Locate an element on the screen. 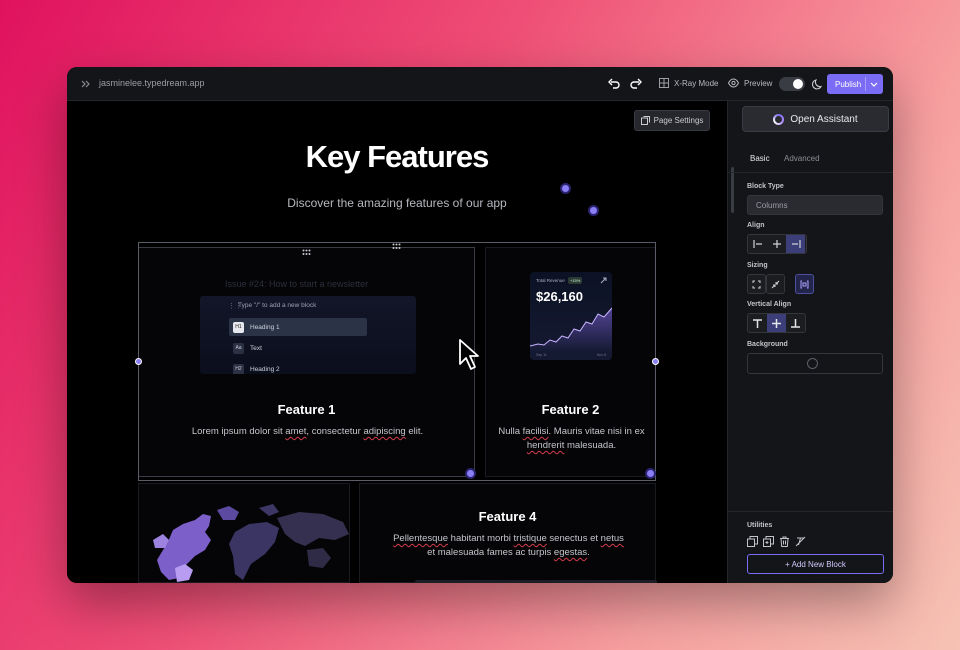 The image size is (960, 650). shrink-size-icon is located at coordinates (775, 284).